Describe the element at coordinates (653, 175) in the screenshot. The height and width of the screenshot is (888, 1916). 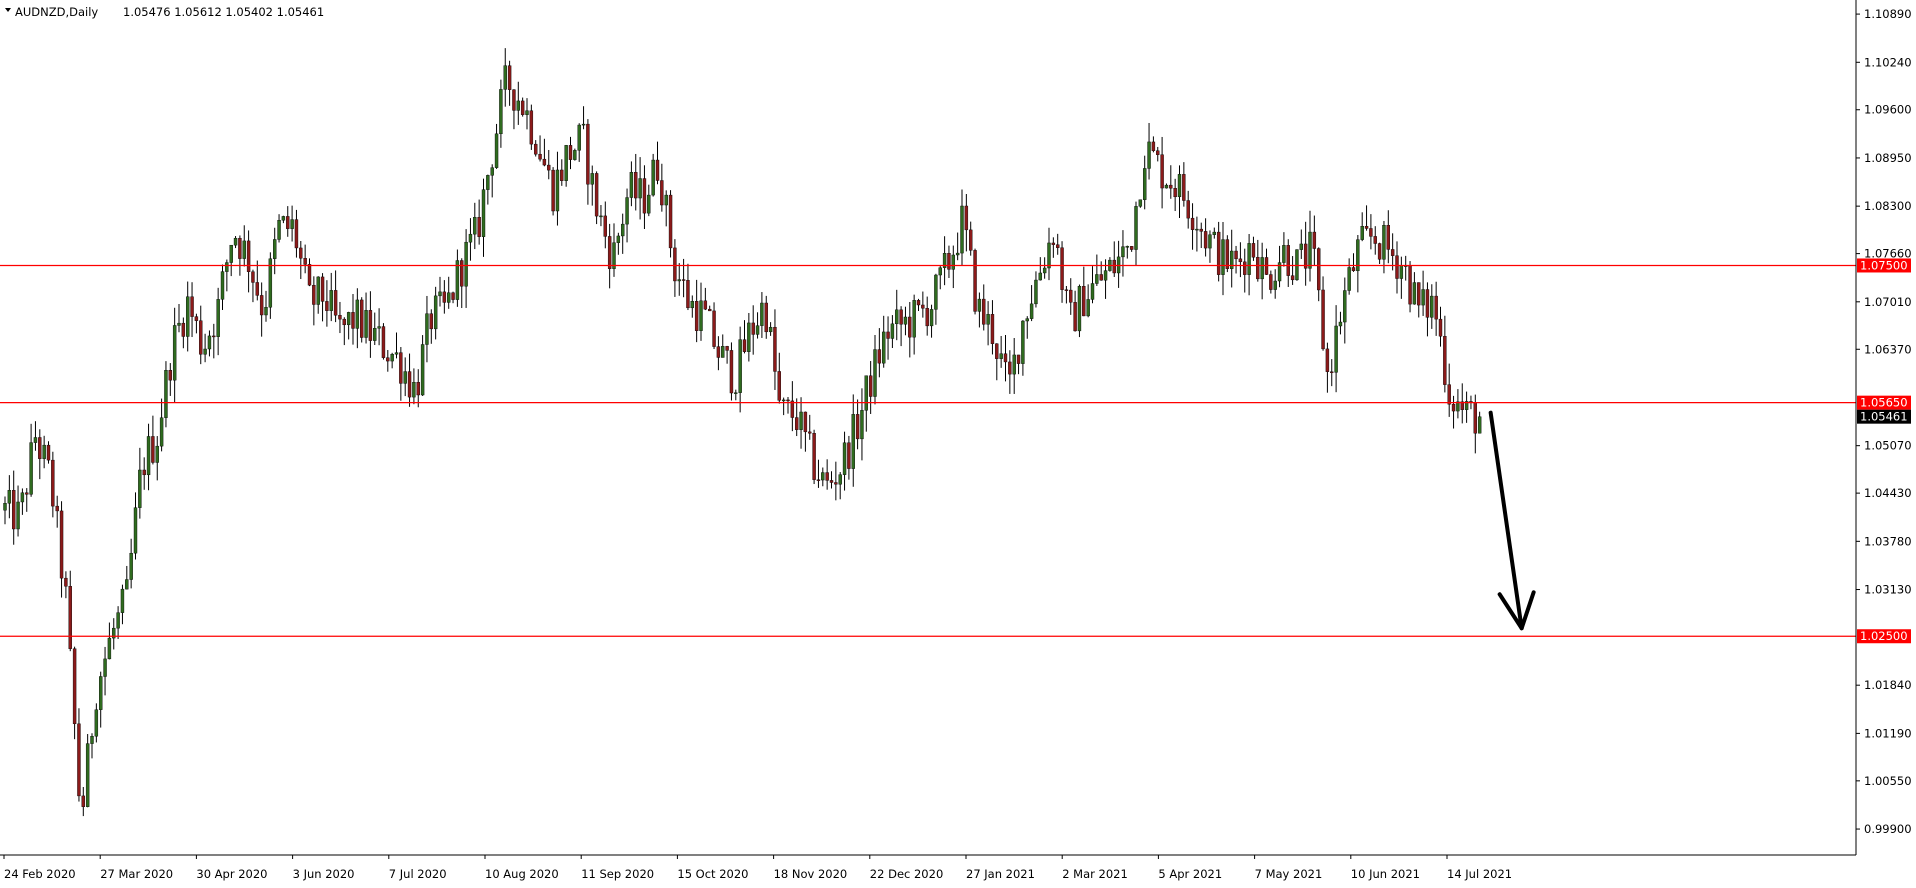
I see `candle` at that location.